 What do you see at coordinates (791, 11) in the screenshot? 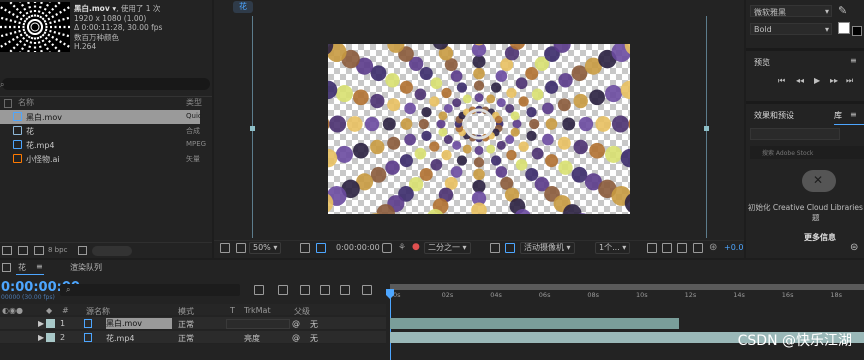
I see `font-family-dropdown: 微软雅黑 ▾` at bounding box center [791, 11].